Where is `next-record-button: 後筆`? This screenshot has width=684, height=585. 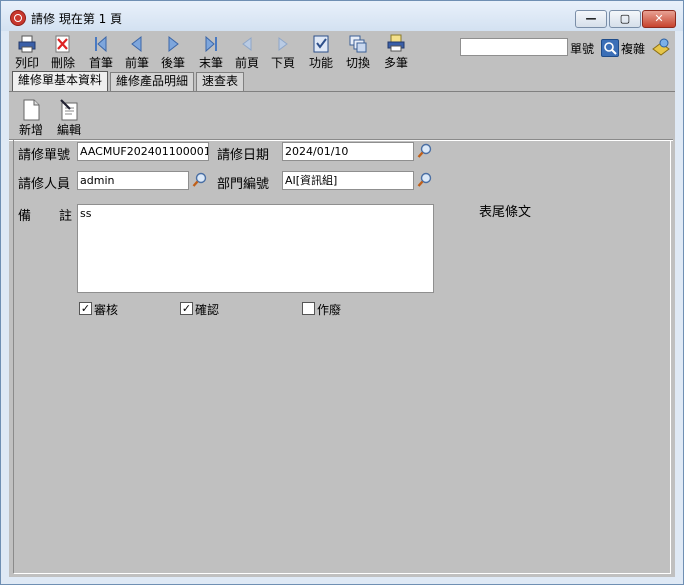 next-record-button: 後筆 is located at coordinates (173, 53).